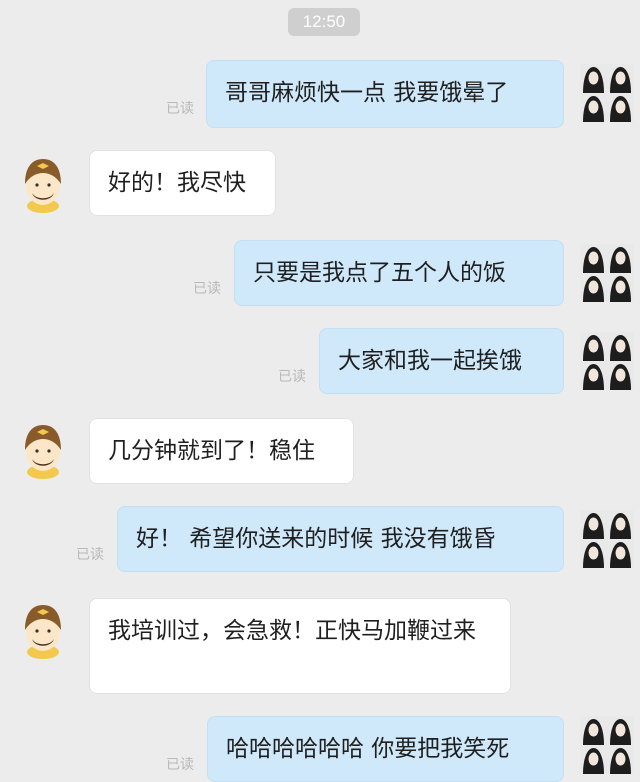 This screenshot has width=640, height=782. What do you see at coordinates (385, 94) in the screenshot?
I see `sent-message-bubble: 哥哥麻烦快一点 我要饿晕了` at bounding box center [385, 94].